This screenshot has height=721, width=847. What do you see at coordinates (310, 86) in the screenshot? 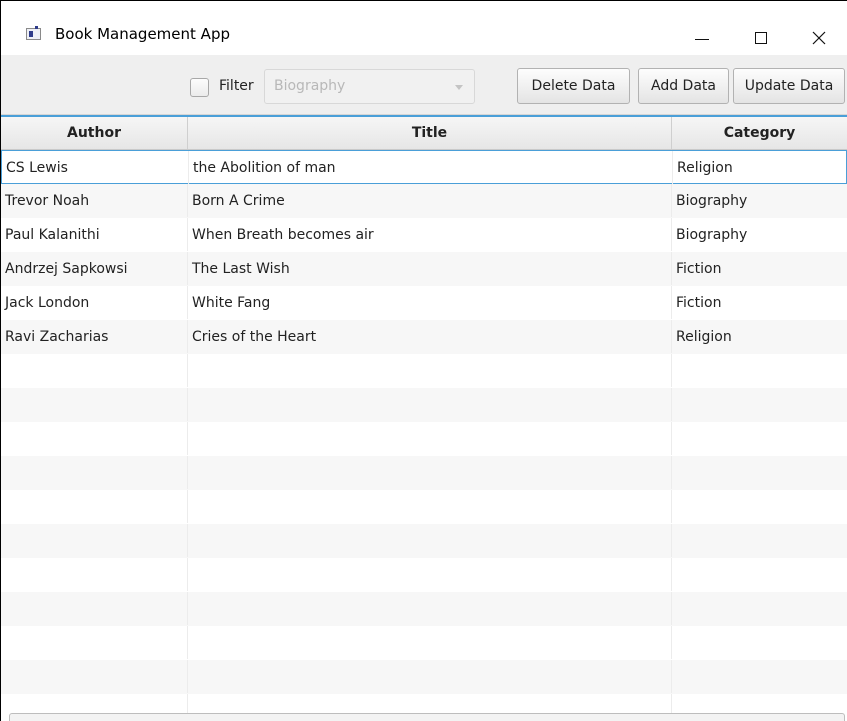
I see `category-select-value: Biography` at bounding box center [310, 86].